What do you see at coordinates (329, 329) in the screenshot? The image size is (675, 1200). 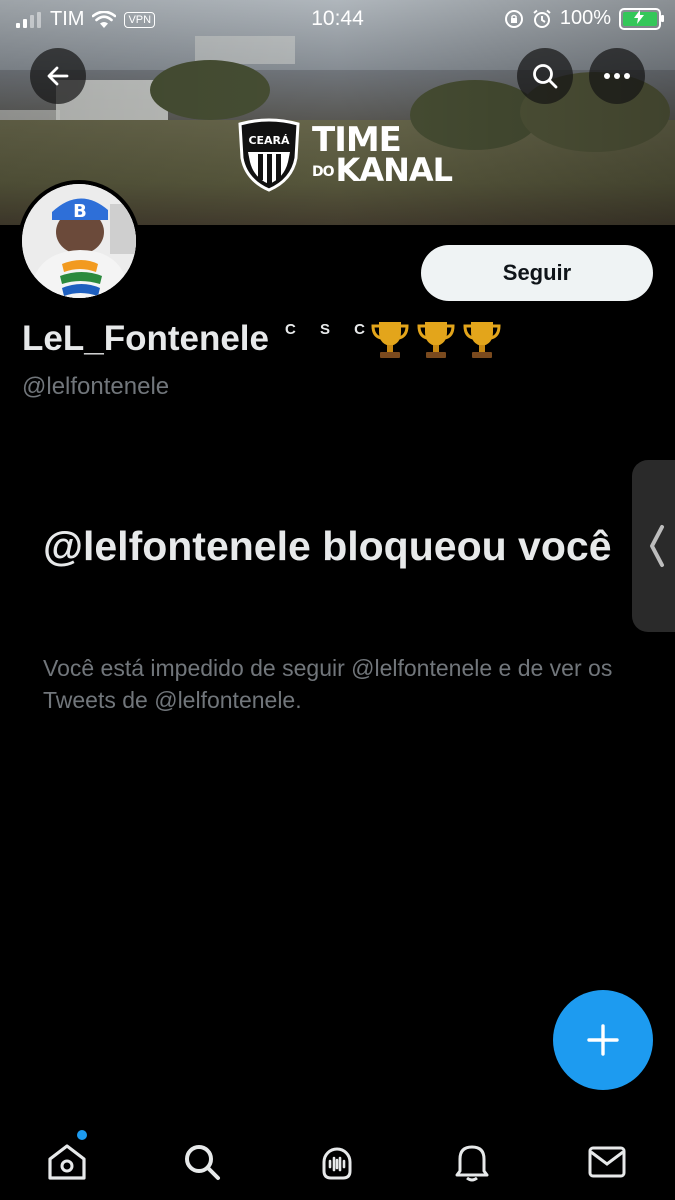 I see `name-suffix: C S C` at bounding box center [329, 329].